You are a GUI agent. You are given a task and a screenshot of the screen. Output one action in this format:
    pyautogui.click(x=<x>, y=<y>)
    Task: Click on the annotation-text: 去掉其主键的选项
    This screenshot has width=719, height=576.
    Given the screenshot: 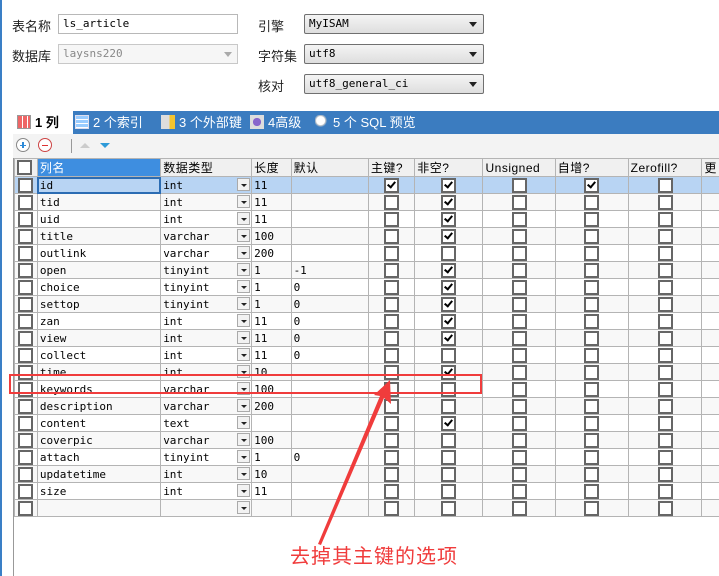 What is the action you would take?
    pyautogui.click(x=374, y=557)
    